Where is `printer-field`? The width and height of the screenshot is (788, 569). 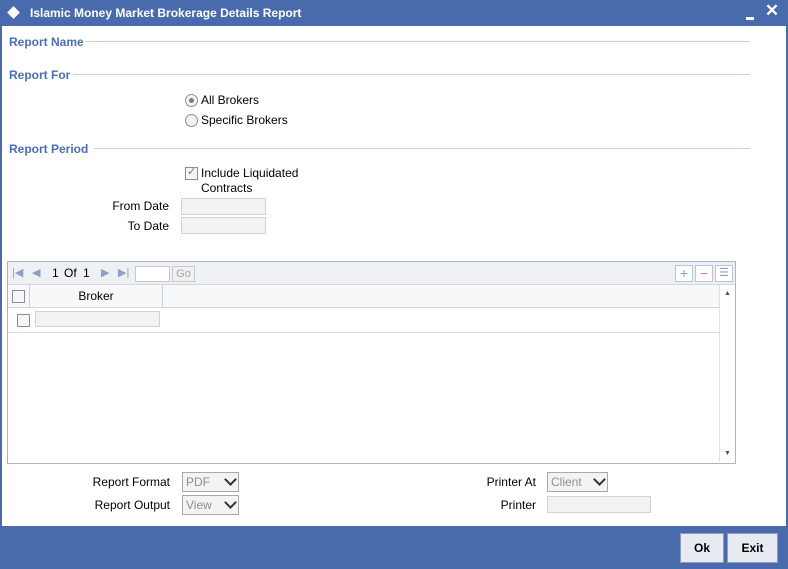
printer-field is located at coordinates (599, 504).